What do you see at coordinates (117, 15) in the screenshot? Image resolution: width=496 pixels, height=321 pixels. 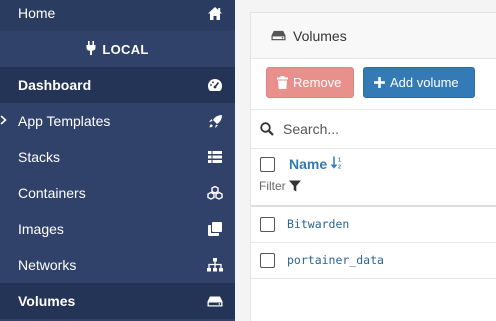 I see `sidebar-item-home: Home` at bounding box center [117, 15].